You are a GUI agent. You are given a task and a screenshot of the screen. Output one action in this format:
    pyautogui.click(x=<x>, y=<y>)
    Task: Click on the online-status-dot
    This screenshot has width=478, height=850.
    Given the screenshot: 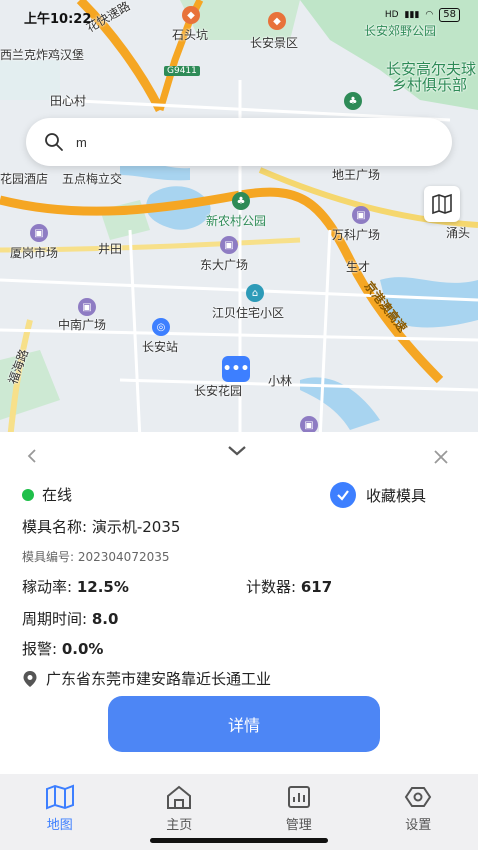 What is the action you would take?
    pyautogui.click(x=28, y=495)
    